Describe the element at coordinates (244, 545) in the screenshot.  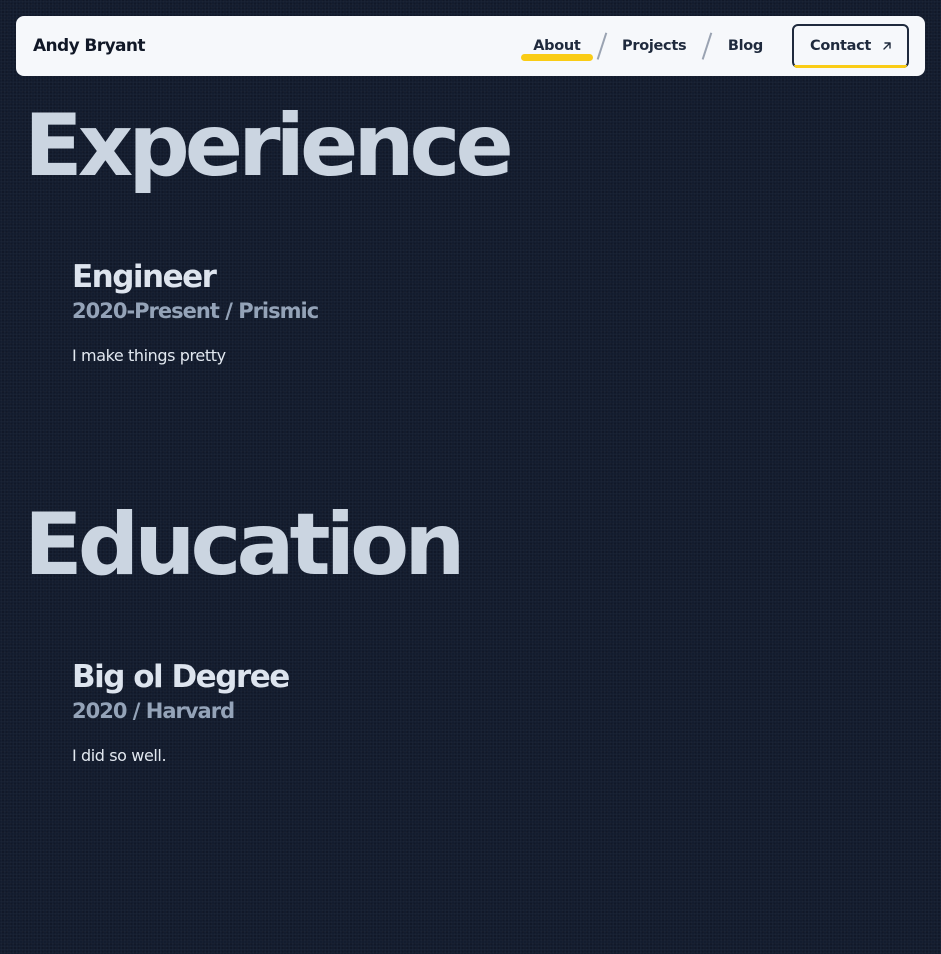
I see `education-heading: Education` at that location.